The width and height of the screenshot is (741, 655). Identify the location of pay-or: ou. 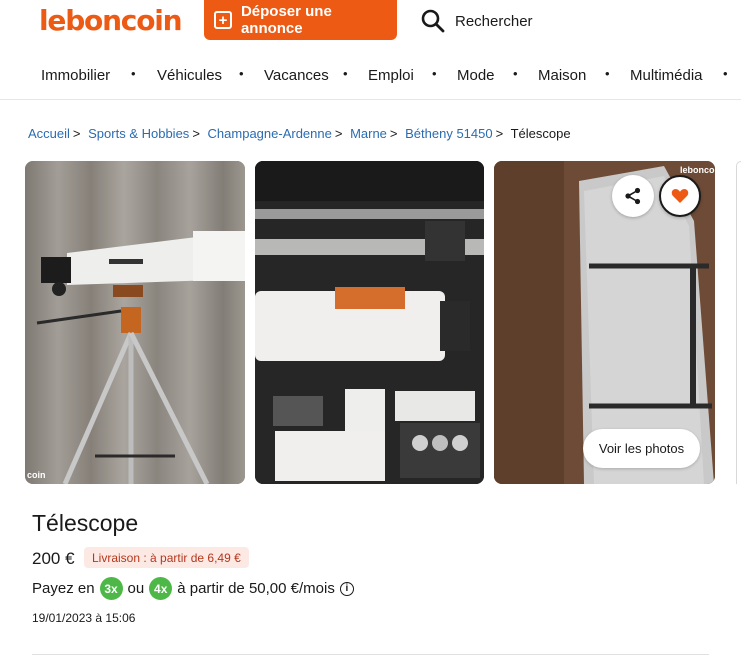
(136, 588).